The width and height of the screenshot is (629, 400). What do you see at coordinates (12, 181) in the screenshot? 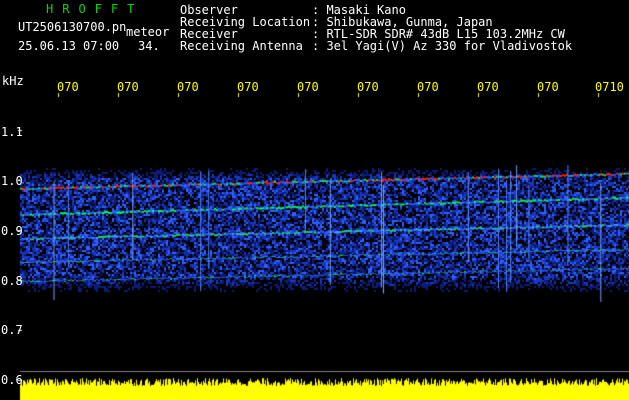
I see `y-tick-label: 1.0` at bounding box center [12, 181].